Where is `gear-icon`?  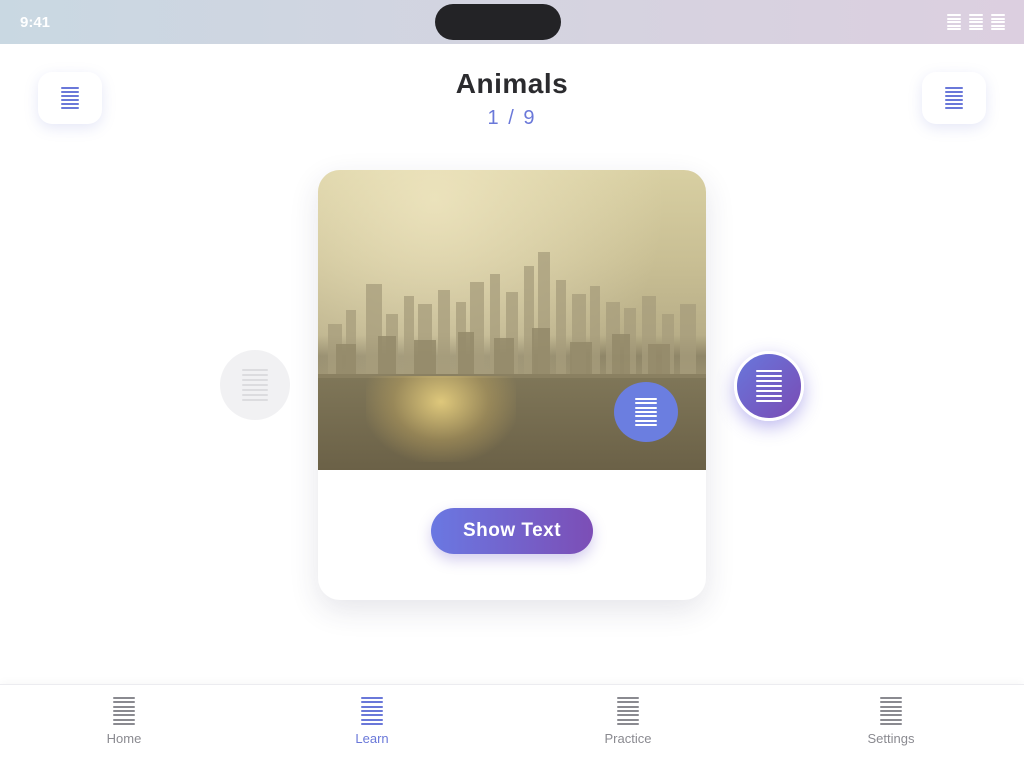
gear-icon is located at coordinates (891, 711).